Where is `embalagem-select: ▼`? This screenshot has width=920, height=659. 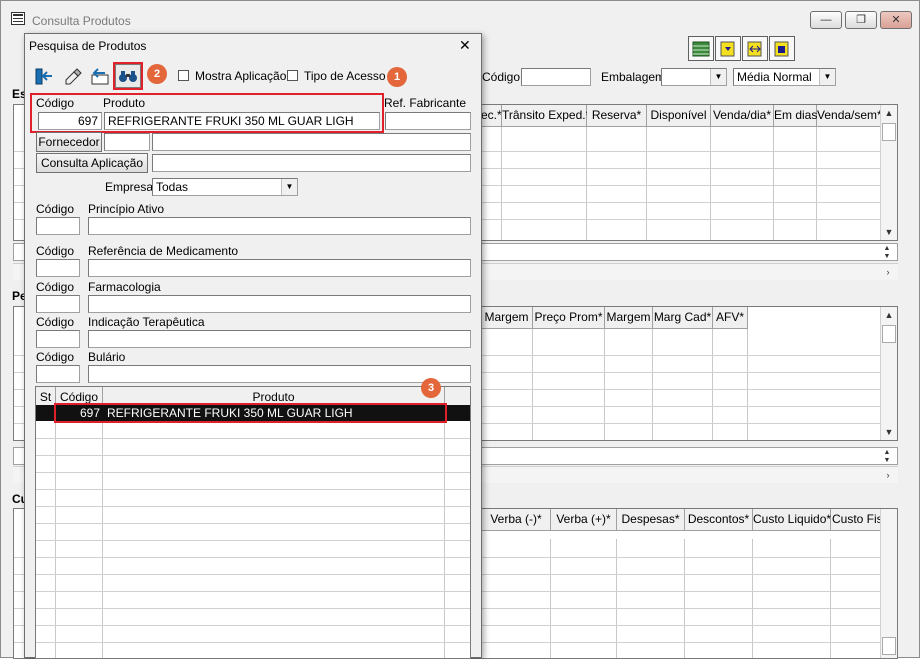 embalagem-select: ▼ is located at coordinates (694, 77).